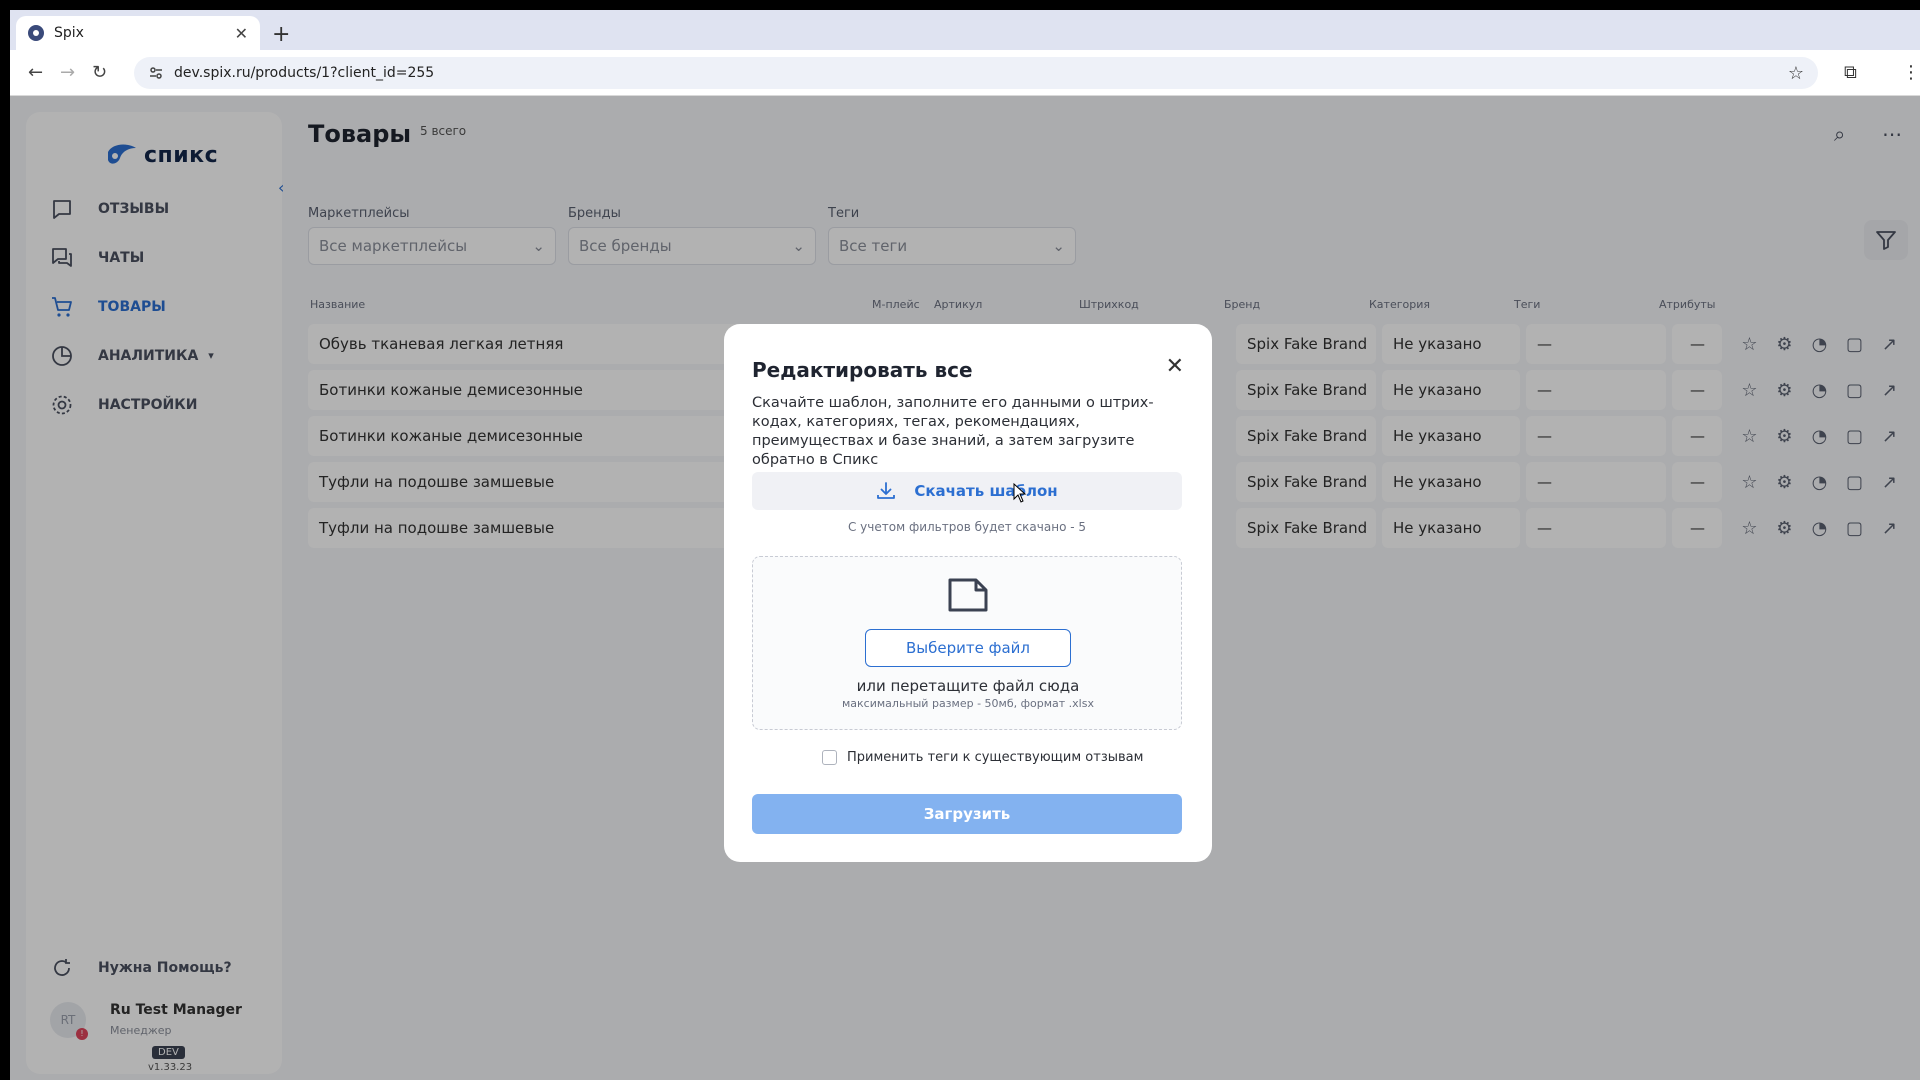  Describe the element at coordinates (968, 686) in the screenshot. I see `drop-text: или перетащите файл сюда` at that location.